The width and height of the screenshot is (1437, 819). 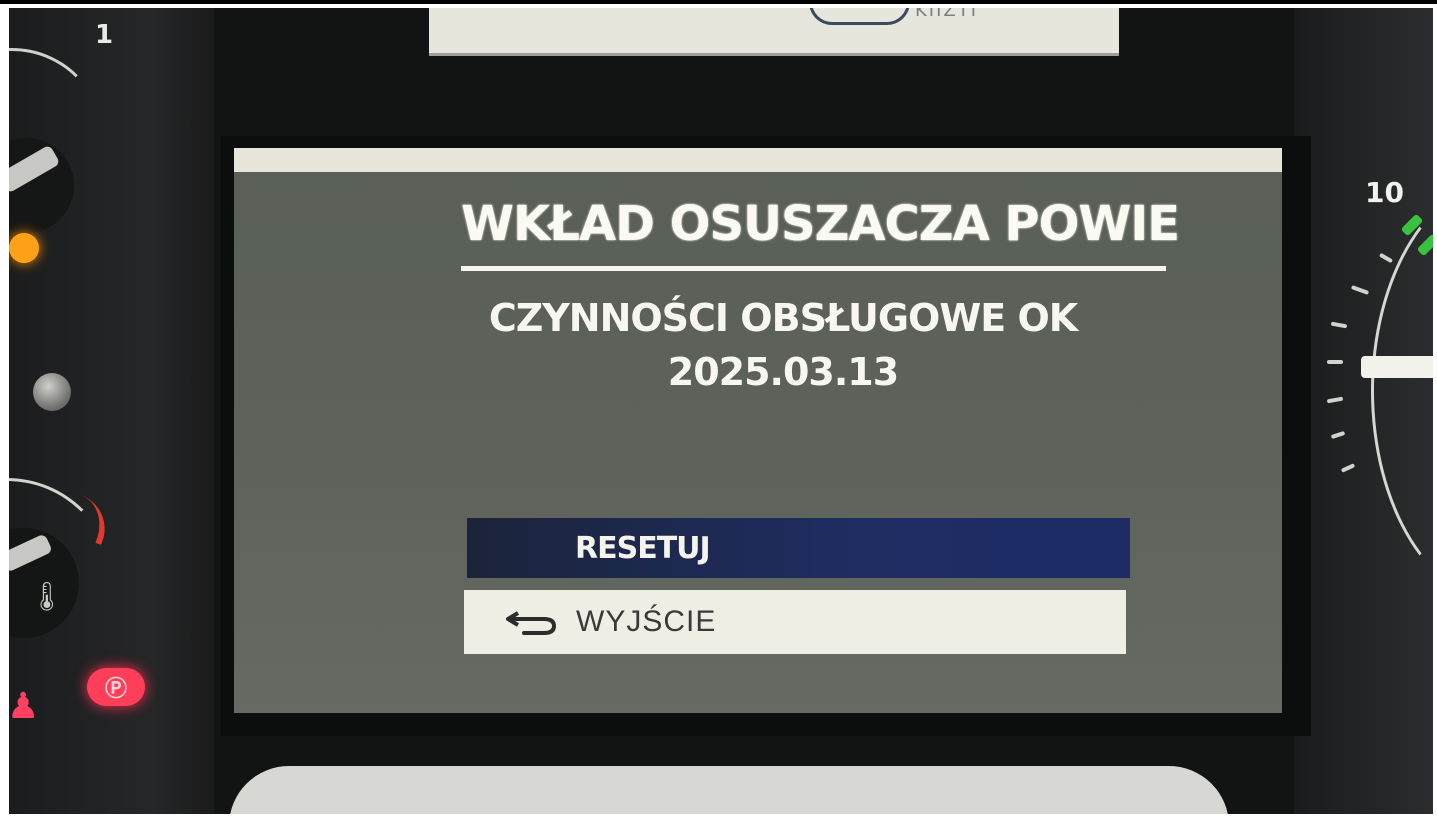 I want to click on upper-display-strip: KIIZTI, so click(x=774, y=32).